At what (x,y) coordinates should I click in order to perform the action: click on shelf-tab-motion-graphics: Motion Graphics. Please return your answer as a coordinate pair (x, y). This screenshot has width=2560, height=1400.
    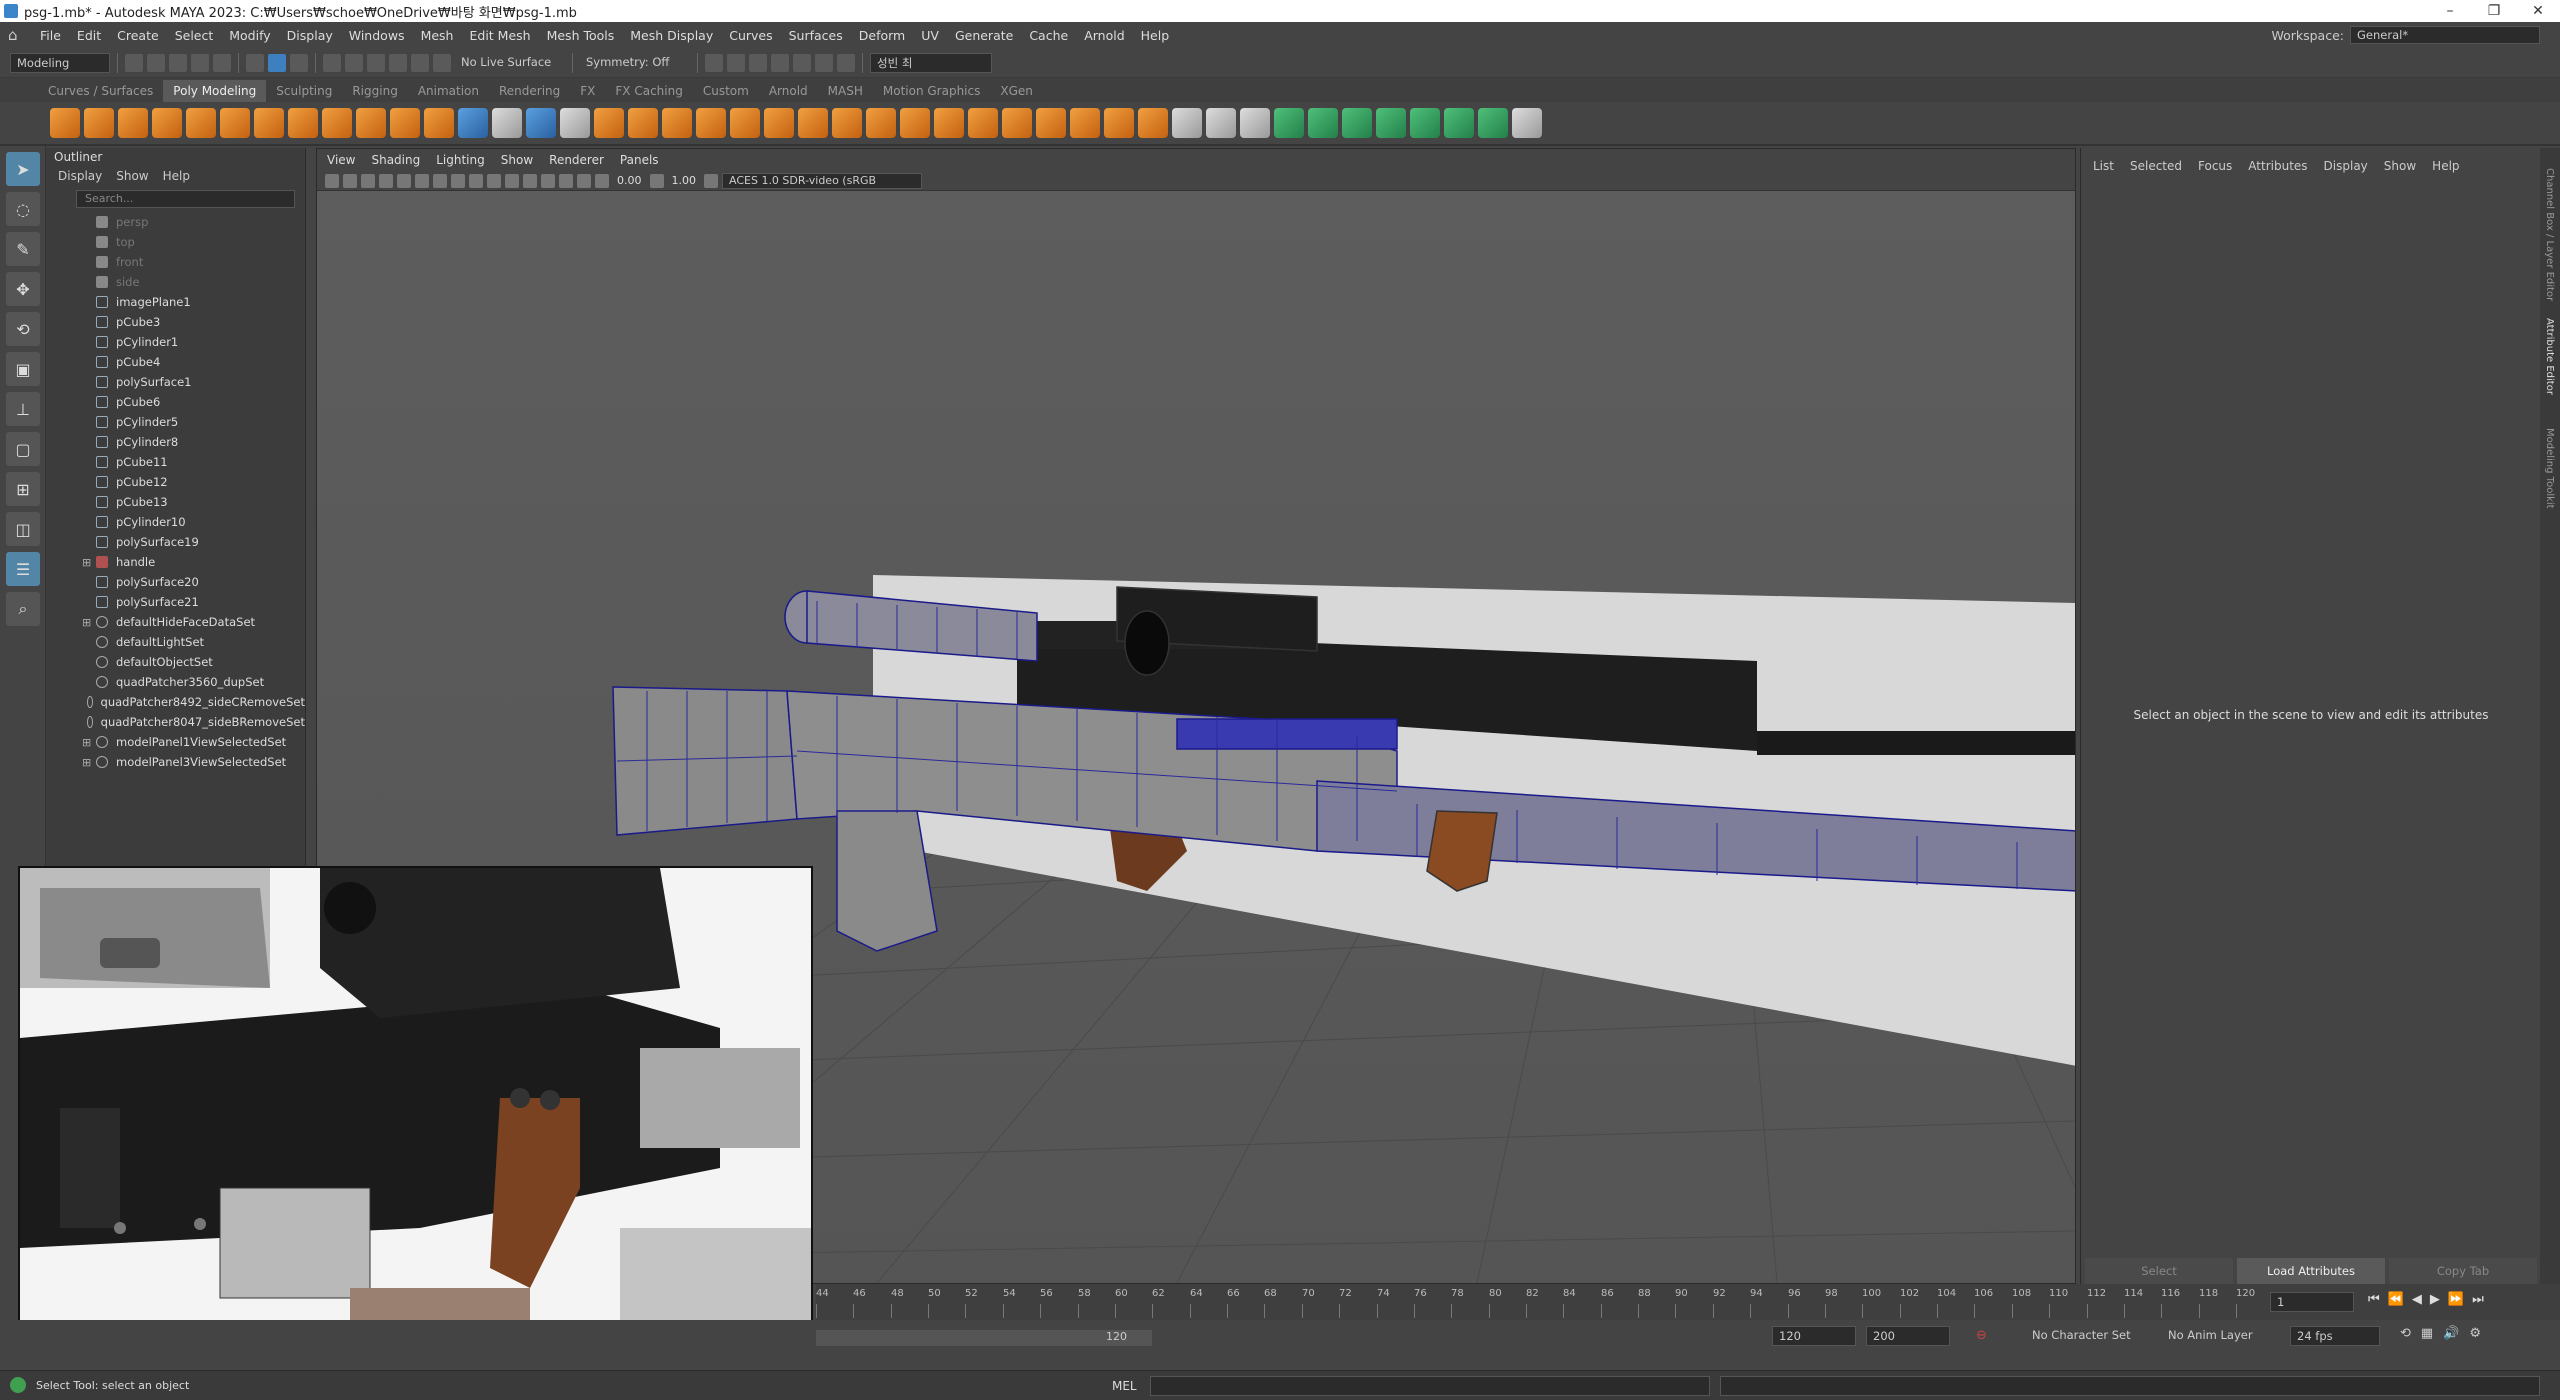
    Looking at the image, I should click on (932, 91).